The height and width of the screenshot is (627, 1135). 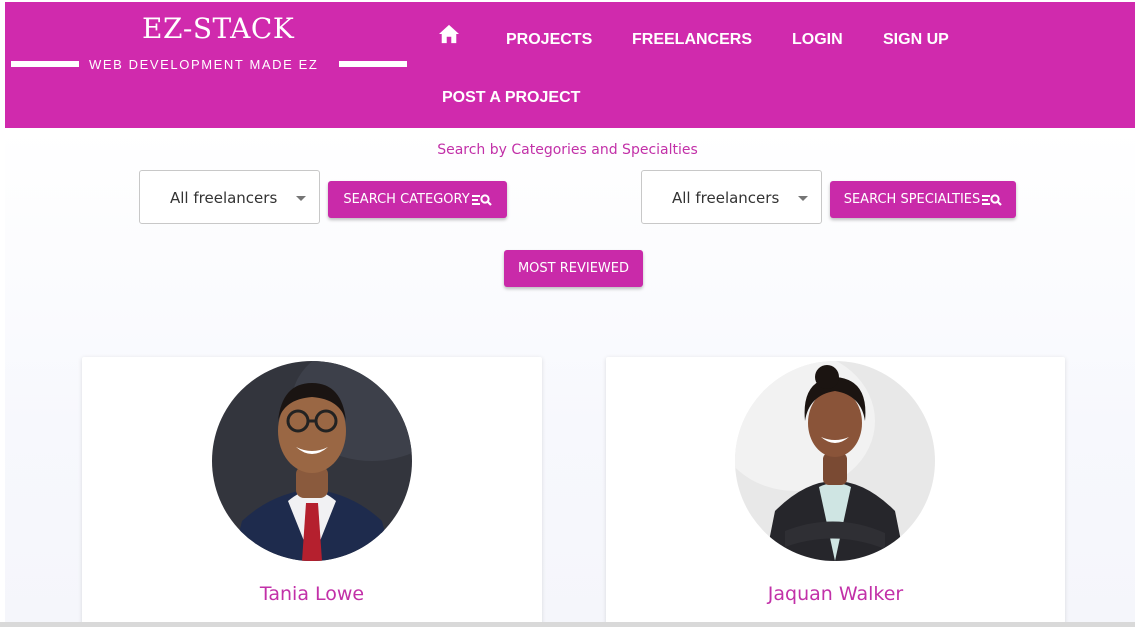 What do you see at coordinates (916, 40) in the screenshot?
I see `nav-signup: SIGN UP` at bounding box center [916, 40].